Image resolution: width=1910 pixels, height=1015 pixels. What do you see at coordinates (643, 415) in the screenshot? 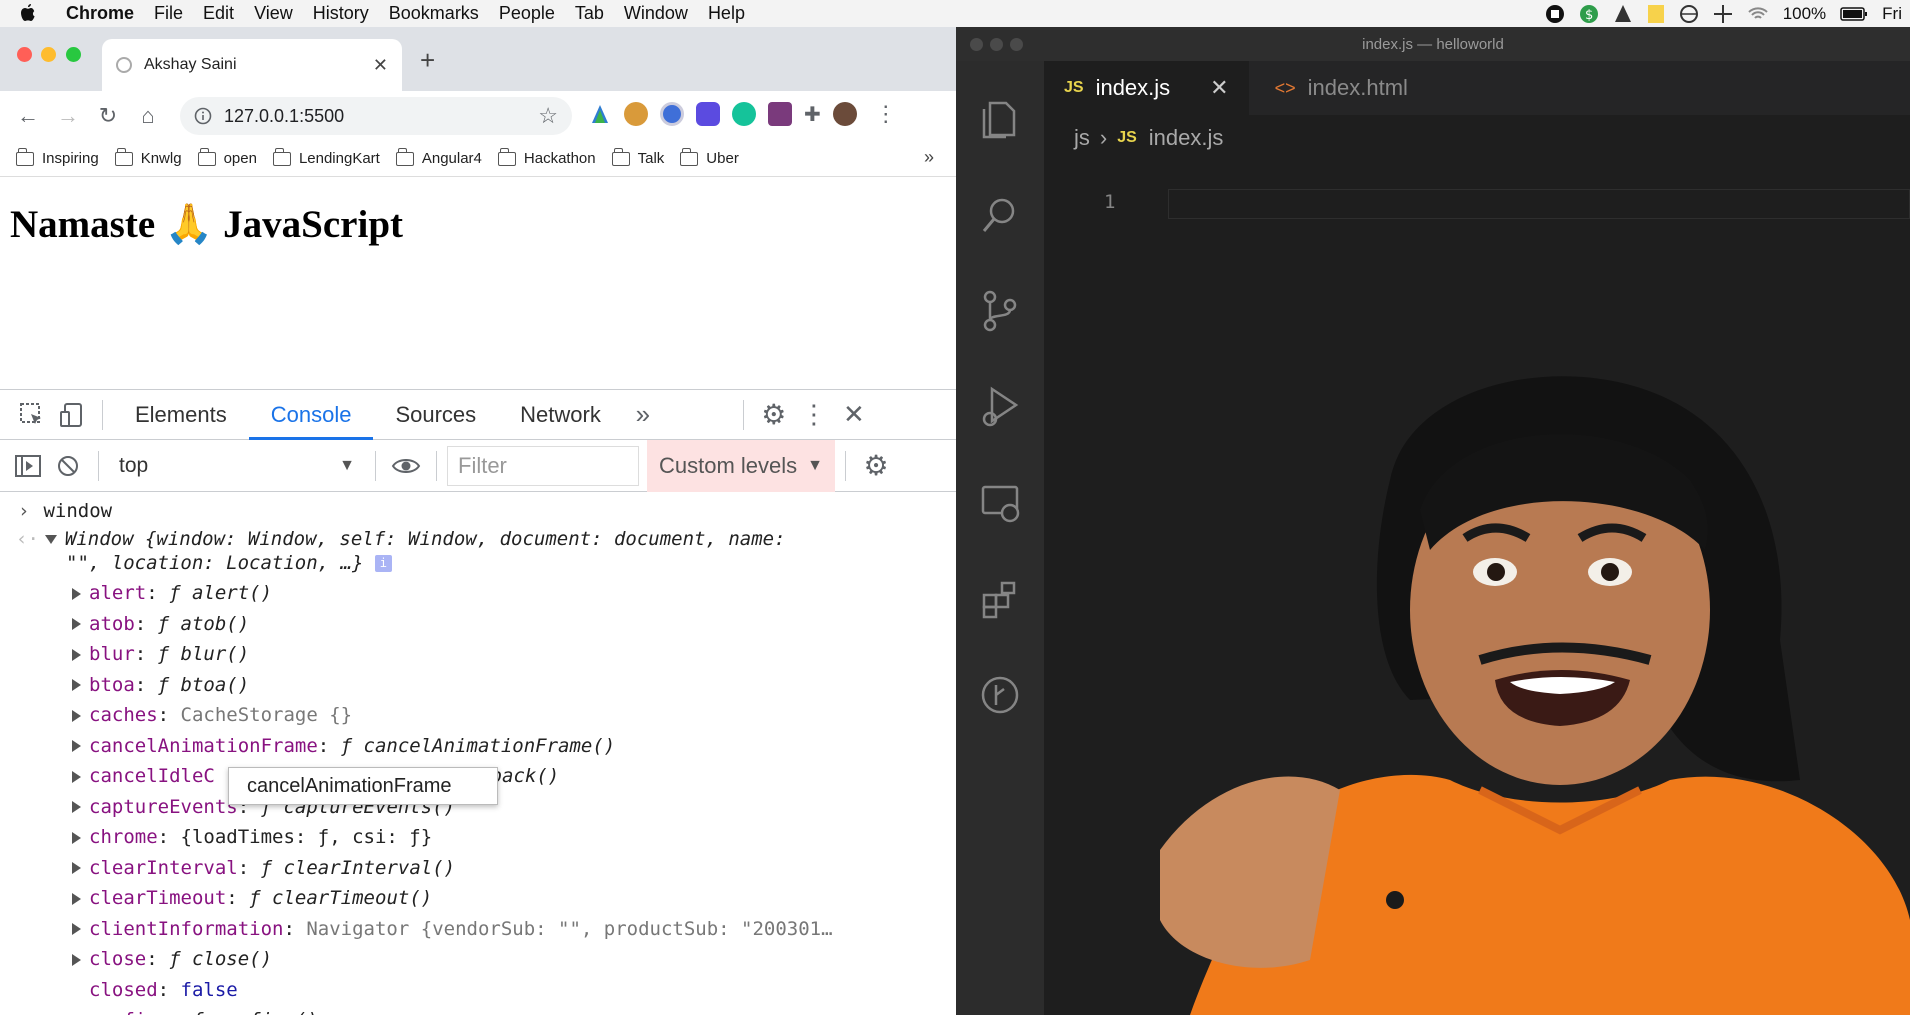
I see `more-tabs-icon: »` at bounding box center [643, 415].